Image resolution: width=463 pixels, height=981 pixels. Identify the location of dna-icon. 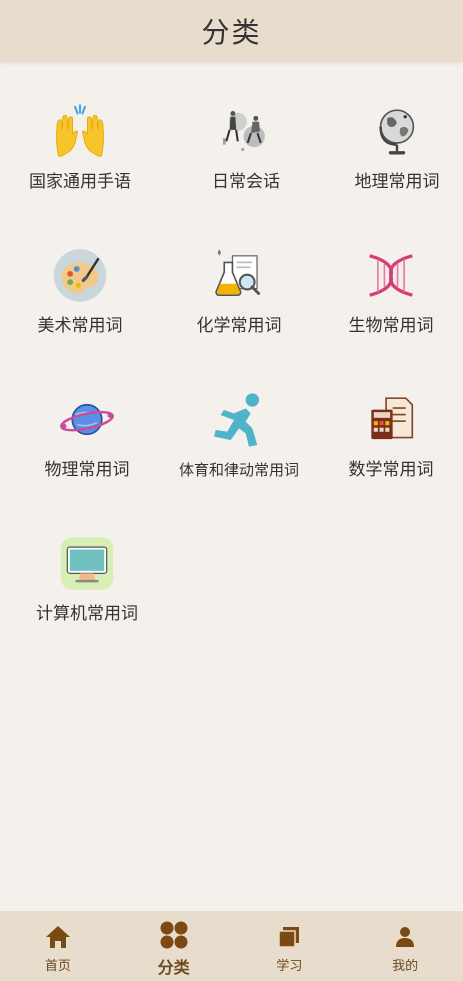
(391, 275).